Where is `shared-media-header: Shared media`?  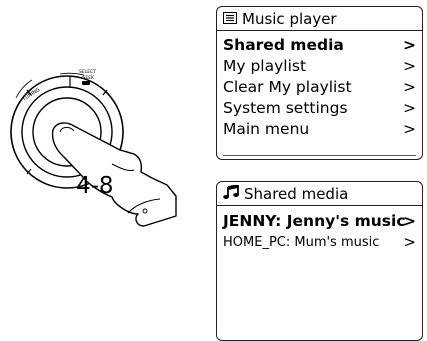 shared-media-header: Shared media is located at coordinates (319, 194).